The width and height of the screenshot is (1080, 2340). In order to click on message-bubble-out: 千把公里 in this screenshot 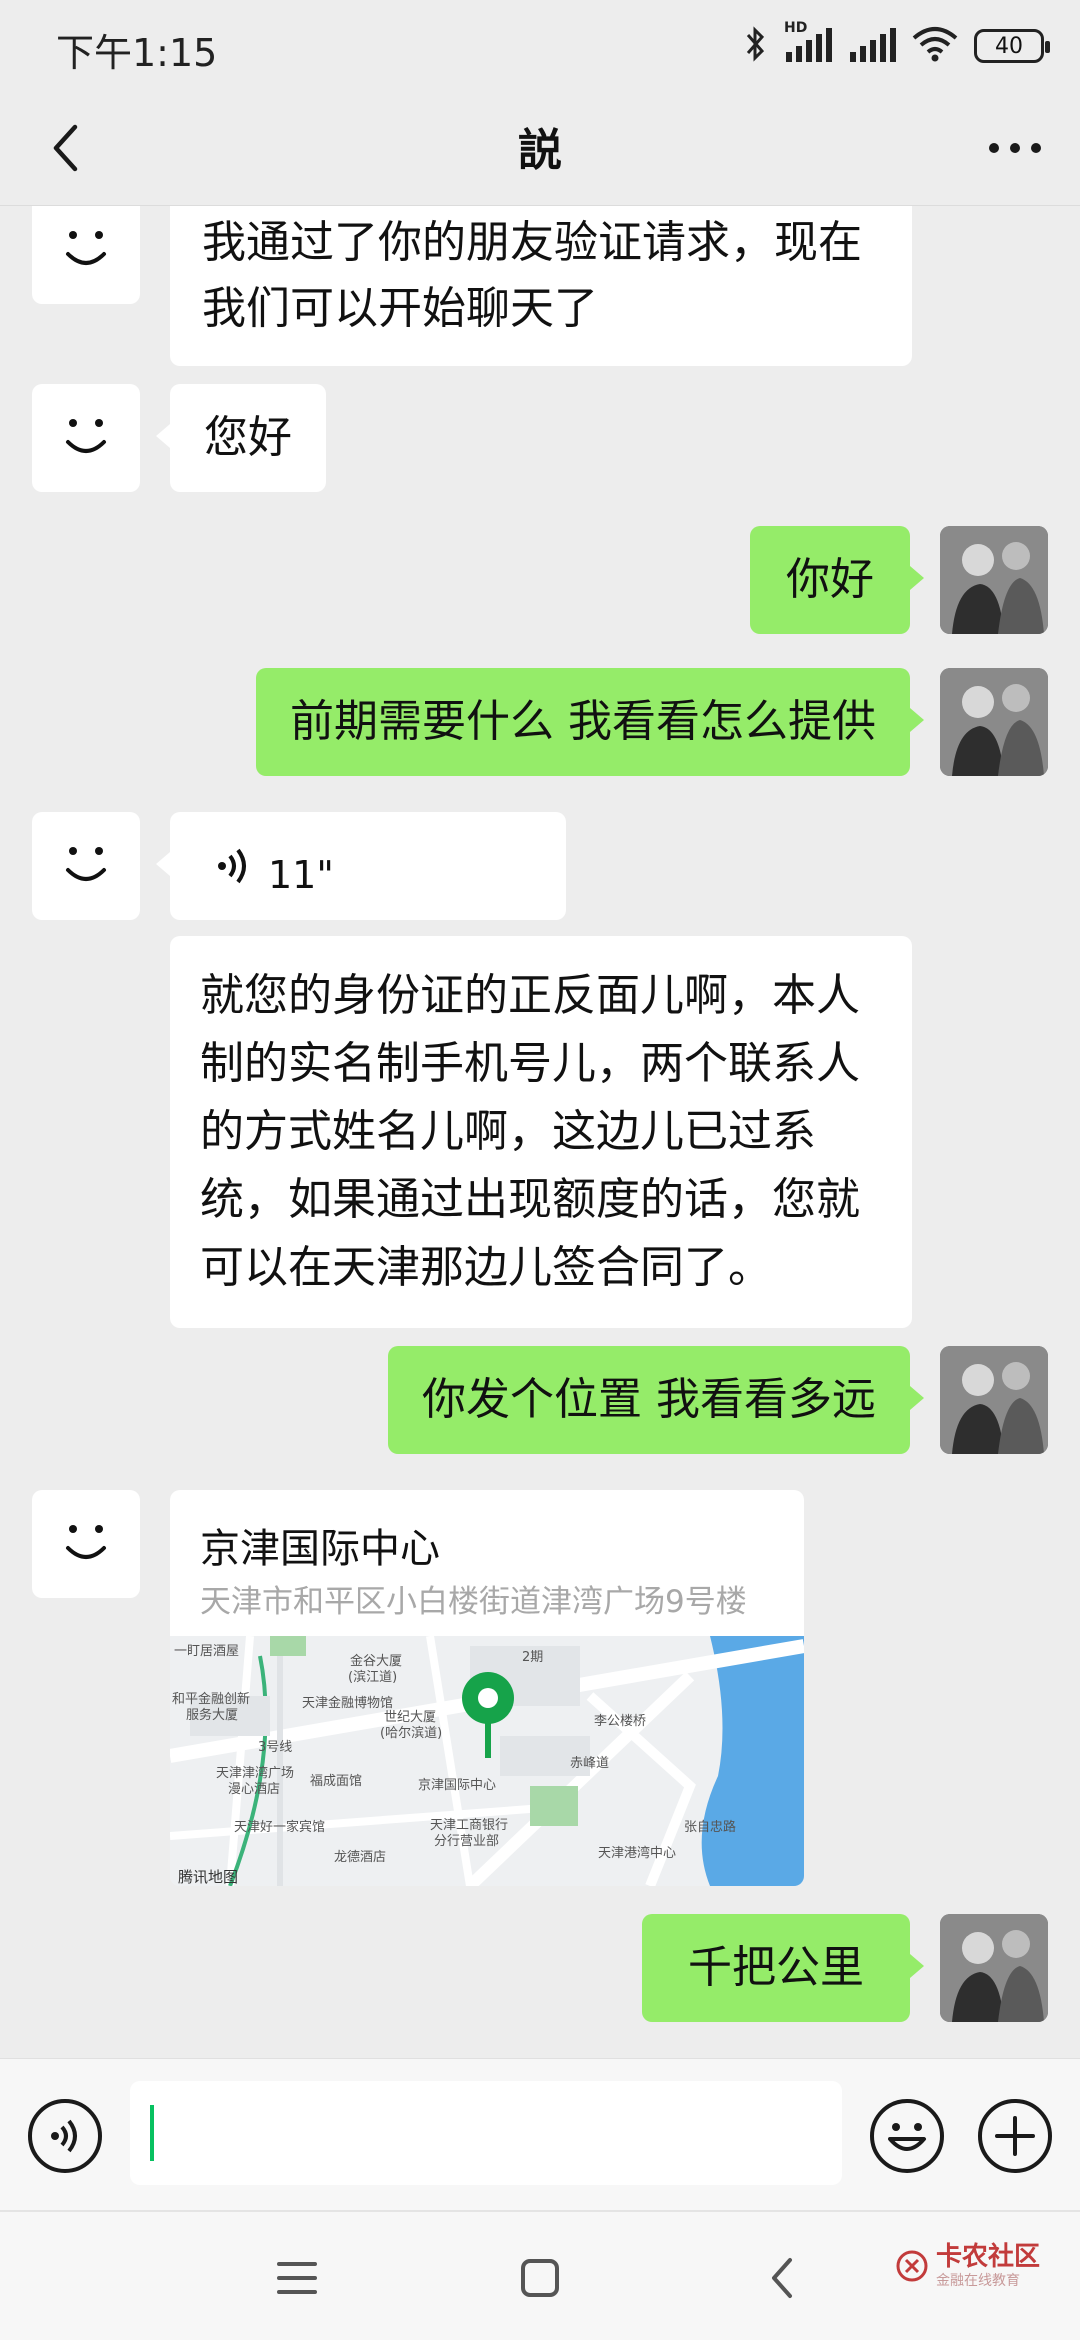, I will do `click(783, 1968)`.